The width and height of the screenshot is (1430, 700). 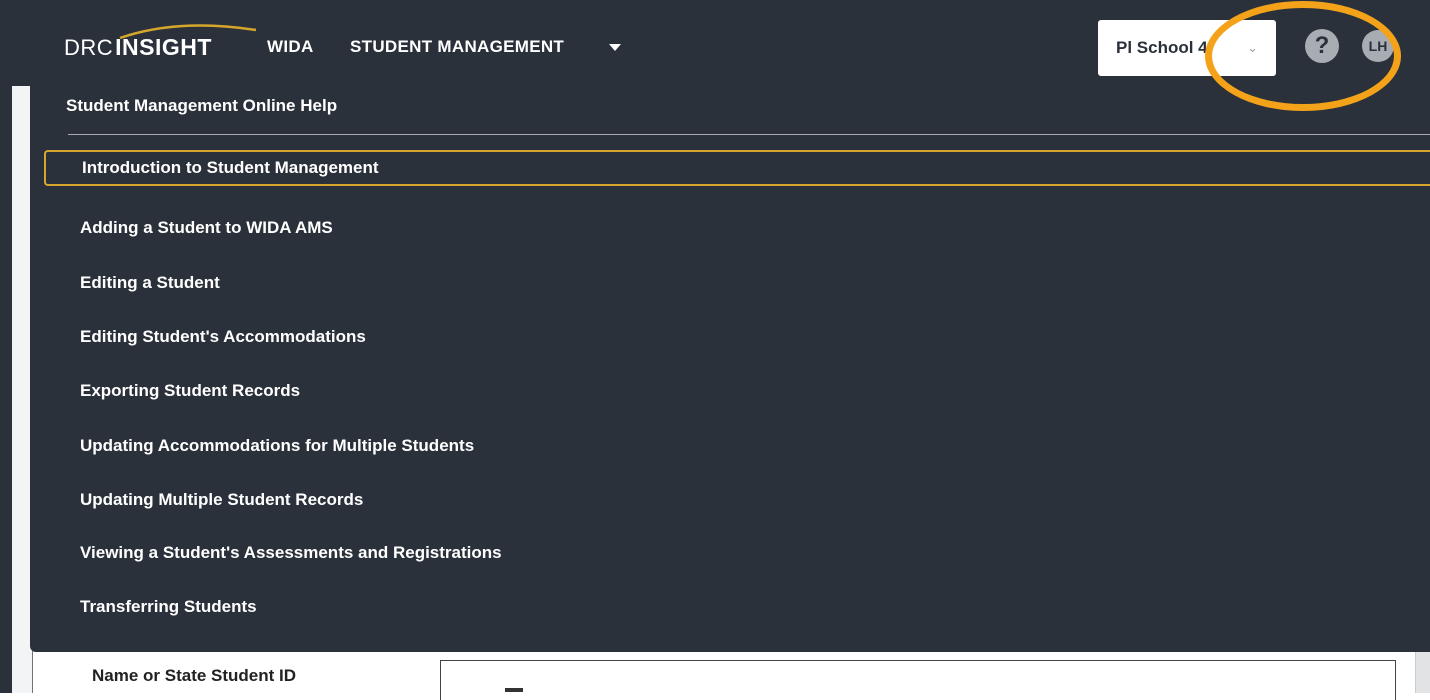 What do you see at coordinates (737, 168) in the screenshot?
I see `help-item-introduction: Introduction to Student Management` at bounding box center [737, 168].